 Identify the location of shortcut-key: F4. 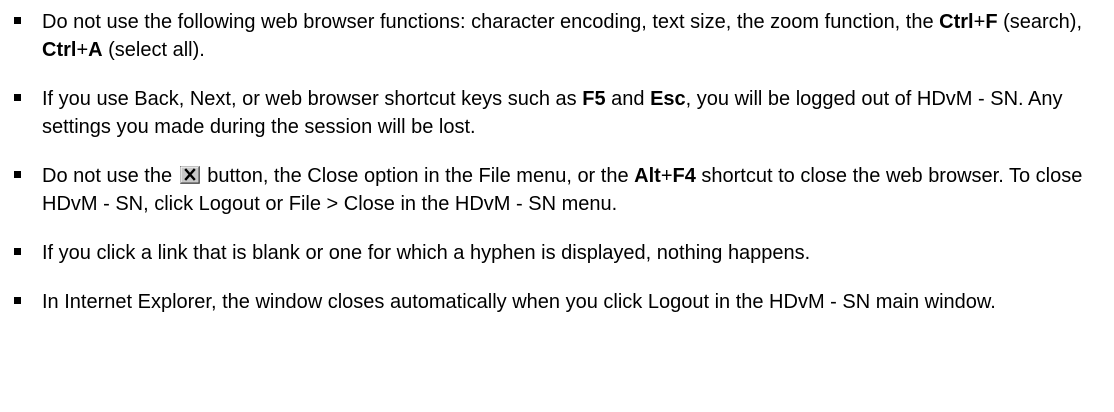
(684, 176).